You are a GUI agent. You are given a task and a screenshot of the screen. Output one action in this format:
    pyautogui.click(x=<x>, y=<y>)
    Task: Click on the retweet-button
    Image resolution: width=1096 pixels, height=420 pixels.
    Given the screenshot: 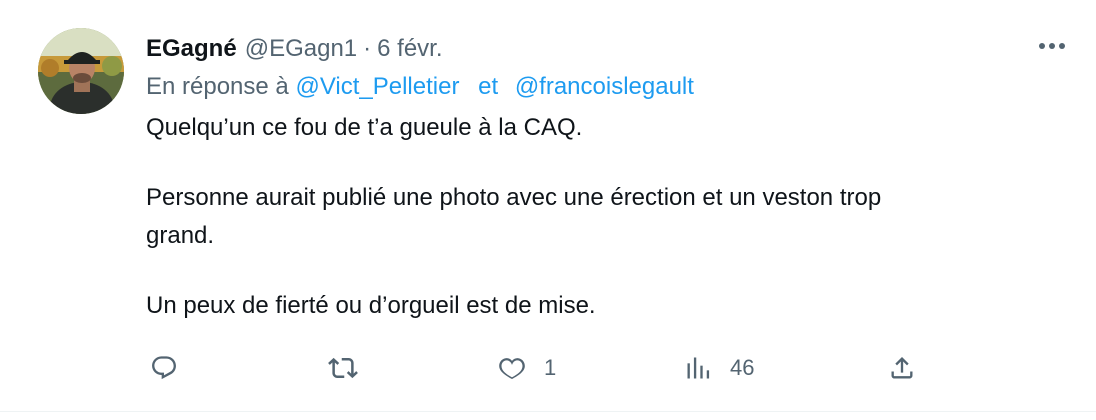 What is the action you would take?
    pyautogui.click(x=352, y=368)
    